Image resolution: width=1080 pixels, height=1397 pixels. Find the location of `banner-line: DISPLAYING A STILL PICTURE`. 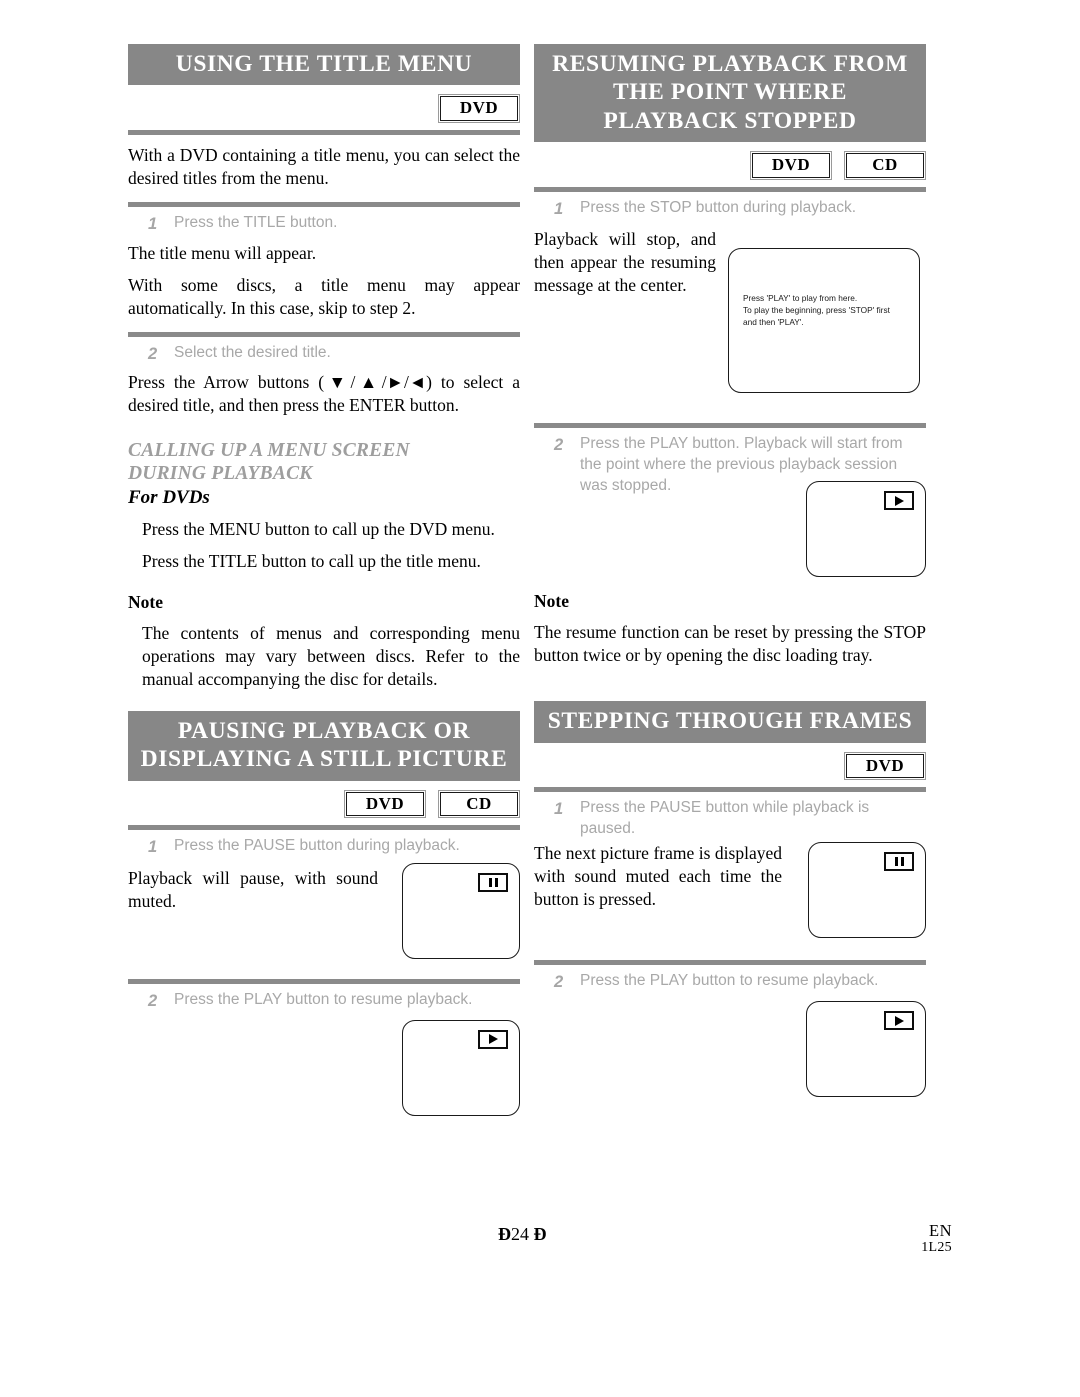

banner-line: DISPLAYING A STILL PICTURE is located at coordinates (324, 759).